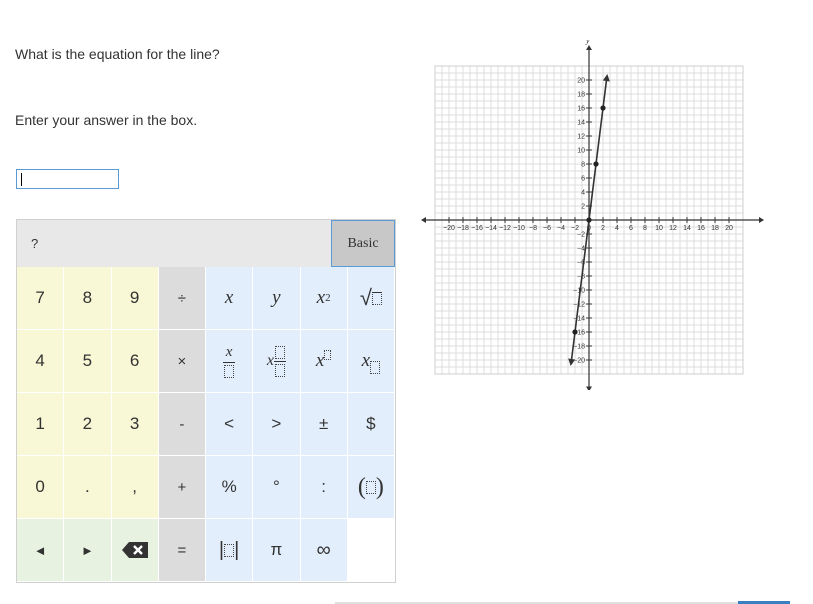 Image resolution: width=813 pixels, height=604 pixels. I want to click on y-tick-label: −18, so click(579, 347).